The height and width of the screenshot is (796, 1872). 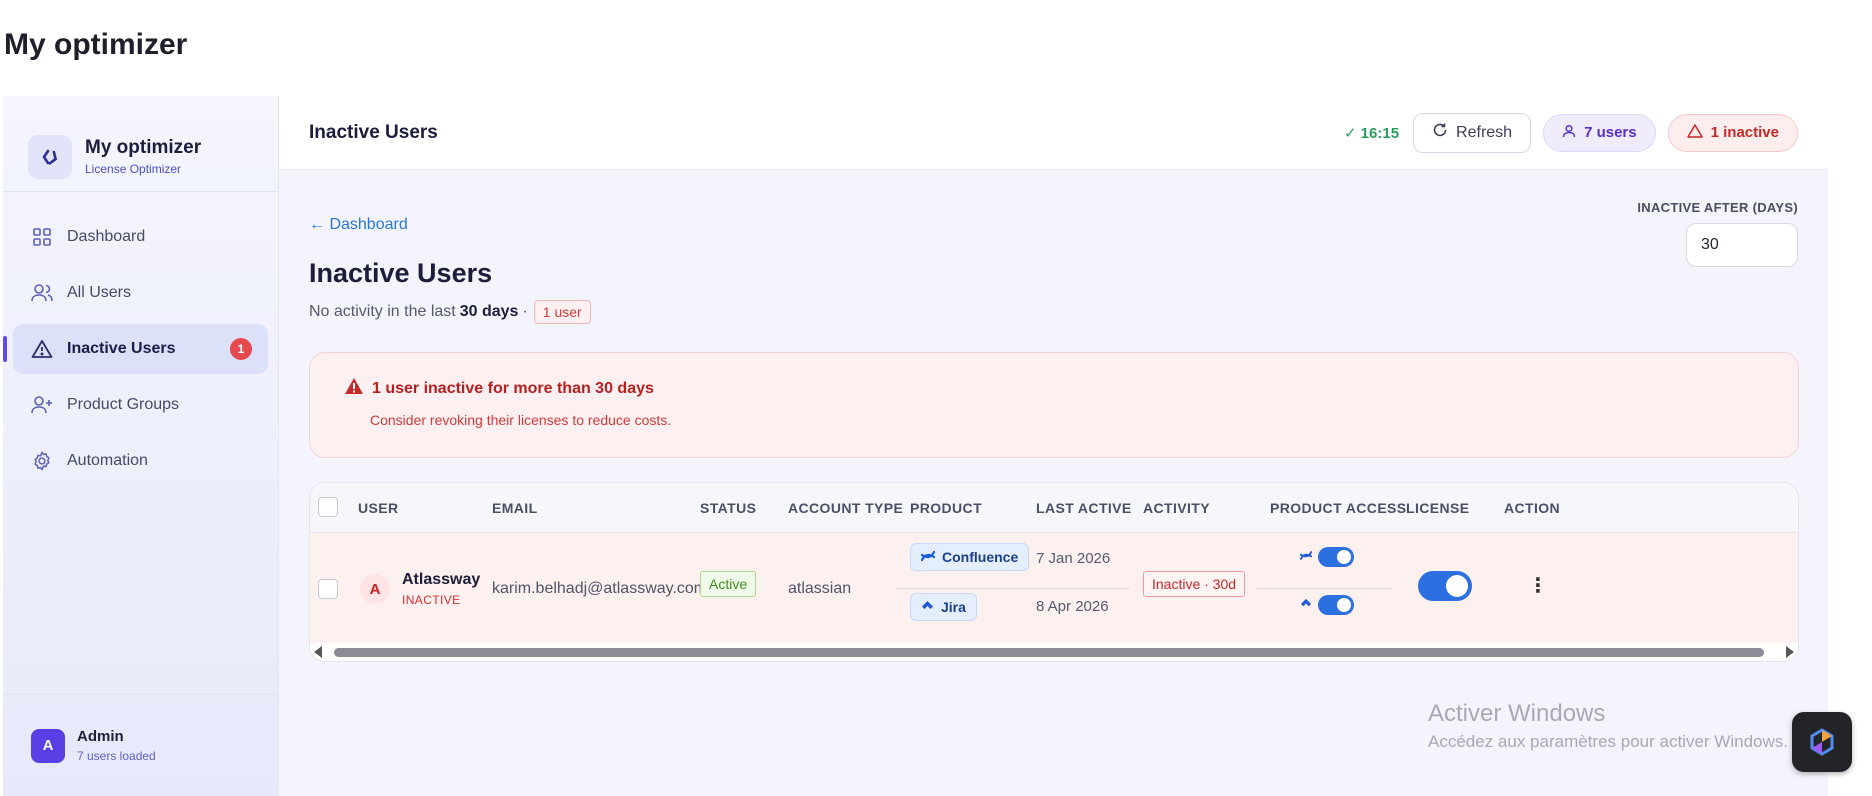 I want to click on status-badge: Active, so click(x=728, y=584).